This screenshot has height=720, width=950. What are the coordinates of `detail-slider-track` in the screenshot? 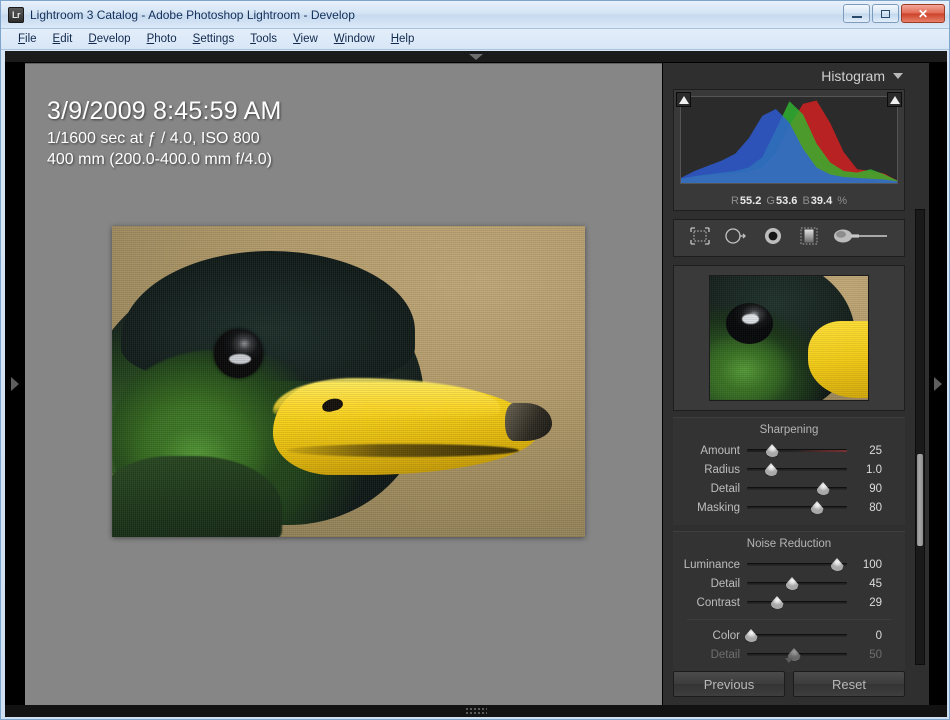 It's located at (797, 488).